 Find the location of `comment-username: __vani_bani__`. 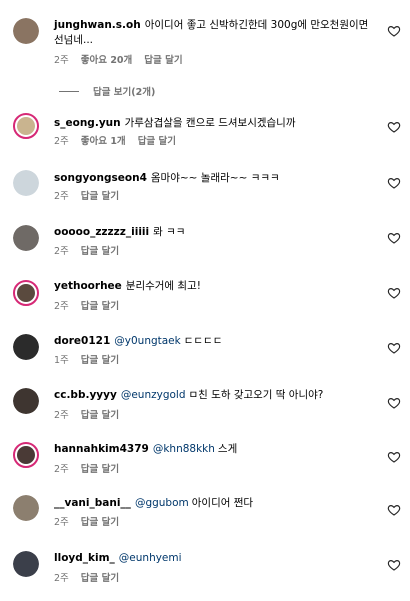

comment-username: __vani_bani__ is located at coordinates (92, 503).